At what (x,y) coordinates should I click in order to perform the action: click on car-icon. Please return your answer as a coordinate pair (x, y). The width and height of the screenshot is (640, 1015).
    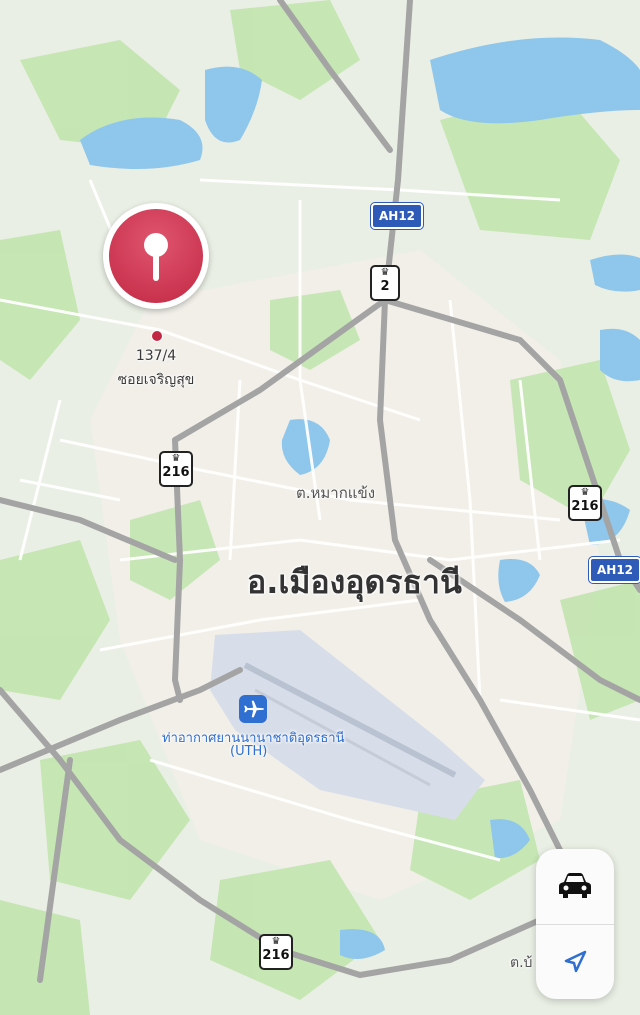
    Looking at the image, I should click on (575, 885).